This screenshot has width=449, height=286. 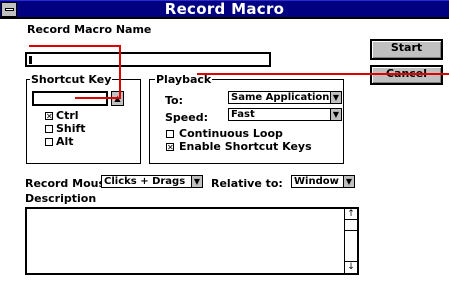 What do you see at coordinates (30, 60) in the screenshot?
I see `text-cursor` at bounding box center [30, 60].